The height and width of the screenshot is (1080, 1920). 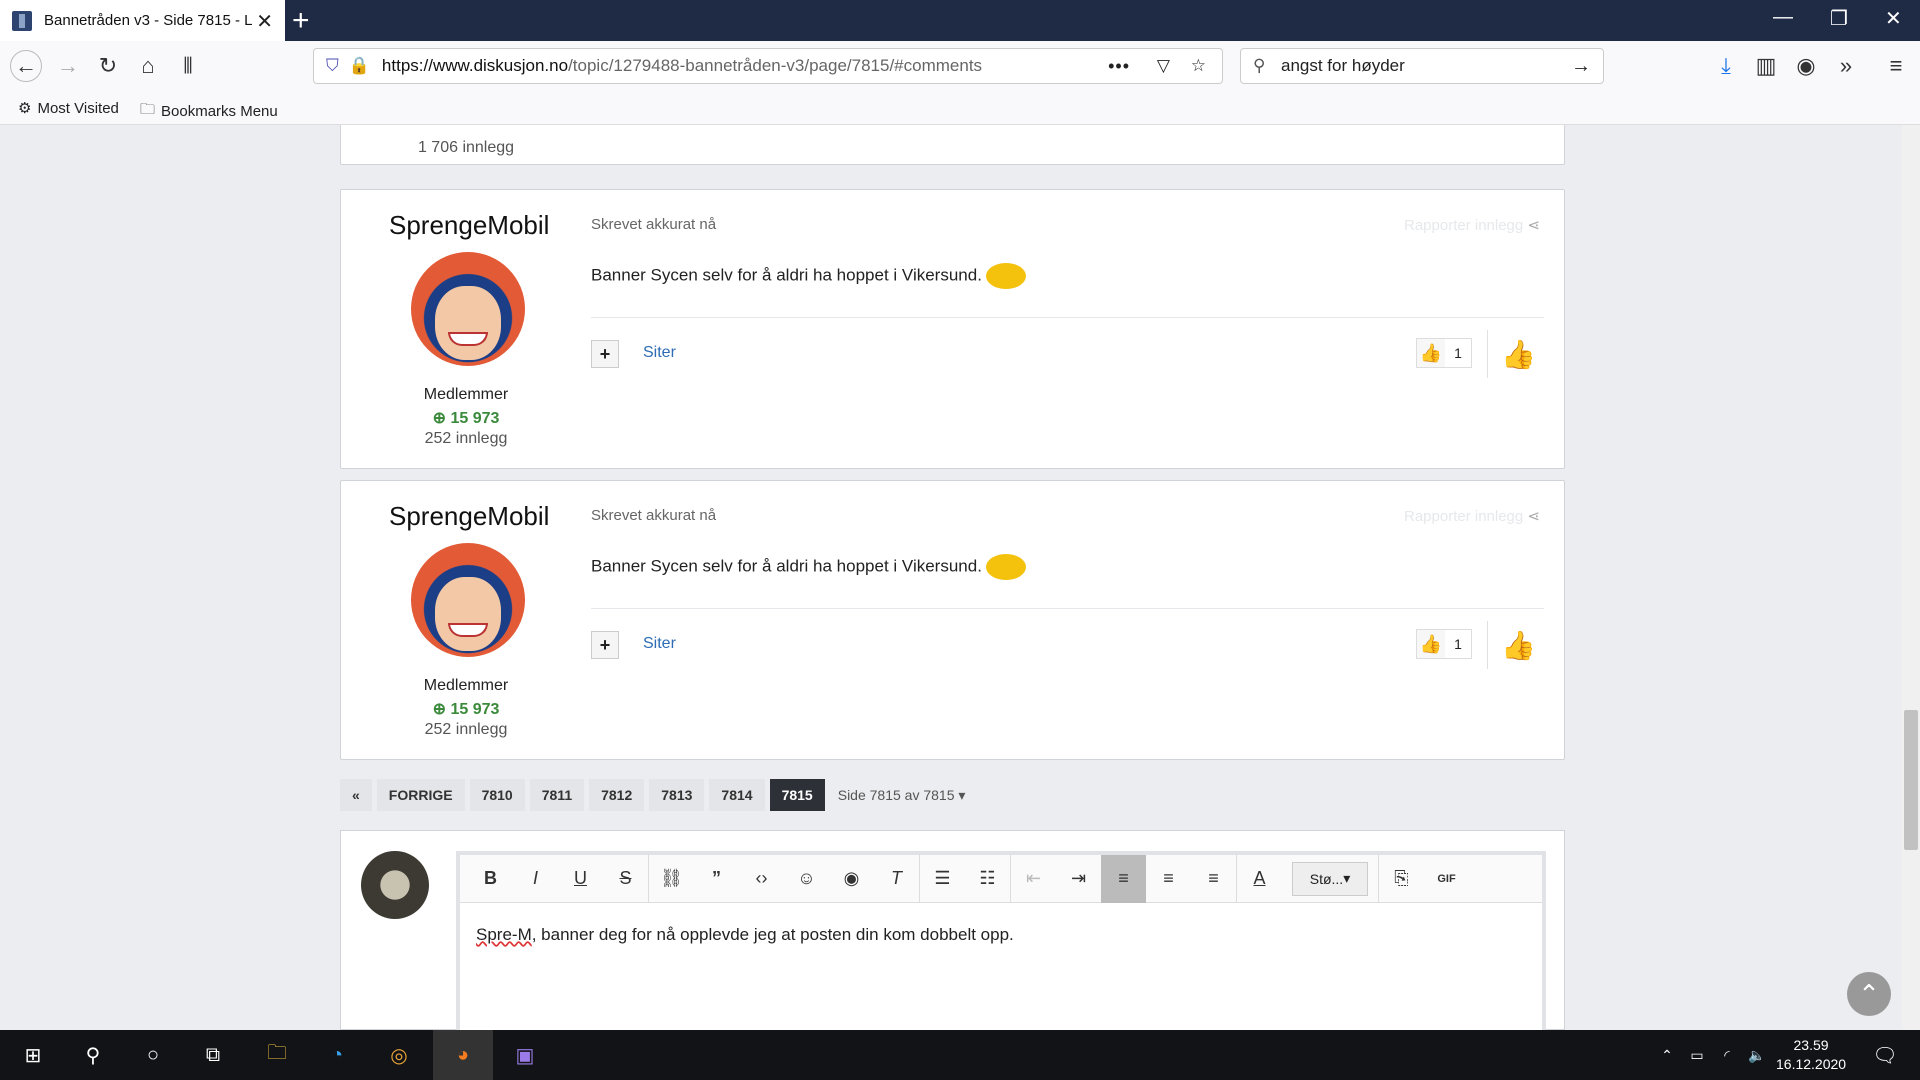 I want to click on search-input: ⚲ angst for høyder →, so click(x=1422, y=66).